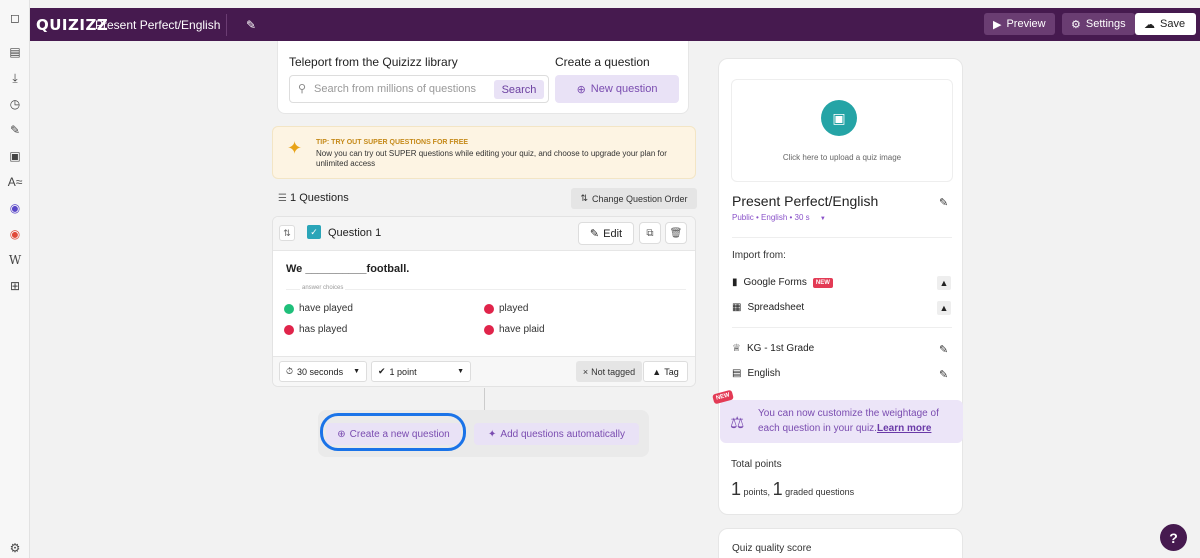 Image resolution: width=1200 pixels, height=558 pixels. I want to click on subject-row: ▤ English, so click(756, 373).